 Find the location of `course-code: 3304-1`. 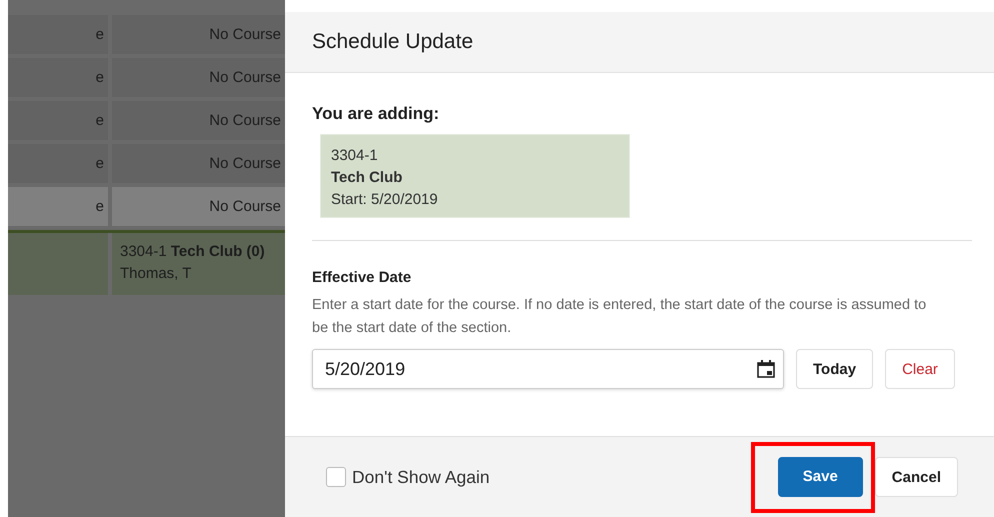

course-code: 3304-1 is located at coordinates (355, 156).